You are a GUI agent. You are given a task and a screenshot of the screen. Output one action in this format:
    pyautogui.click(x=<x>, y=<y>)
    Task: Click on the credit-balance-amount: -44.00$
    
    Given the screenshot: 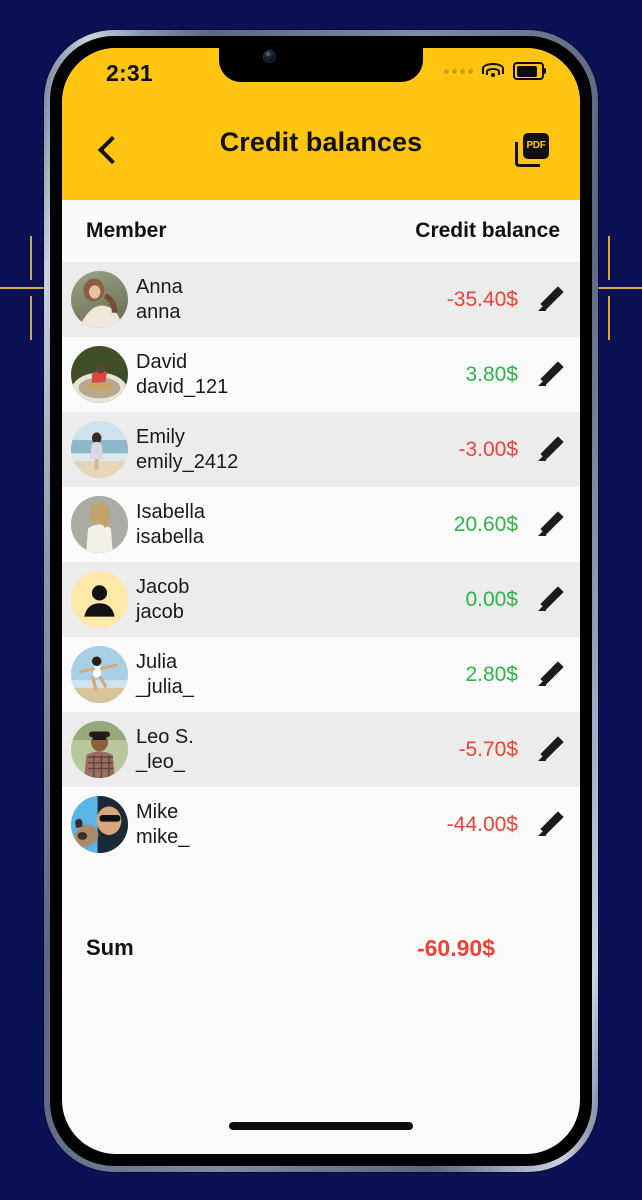 What is the action you would take?
    pyautogui.click(x=482, y=824)
    